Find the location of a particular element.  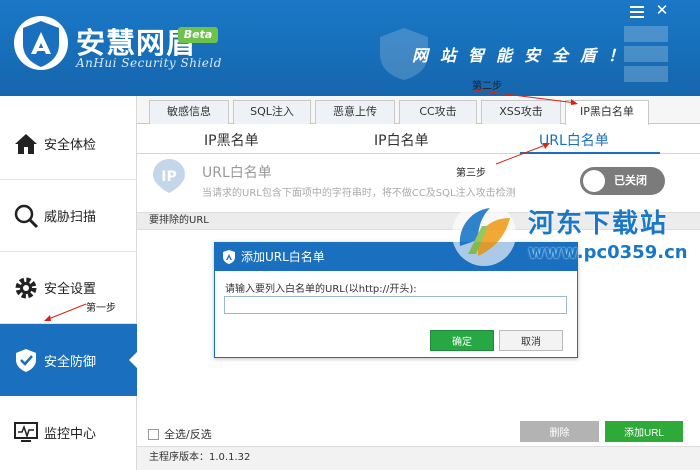

select-all-control: 全选/反选 is located at coordinates (180, 434).